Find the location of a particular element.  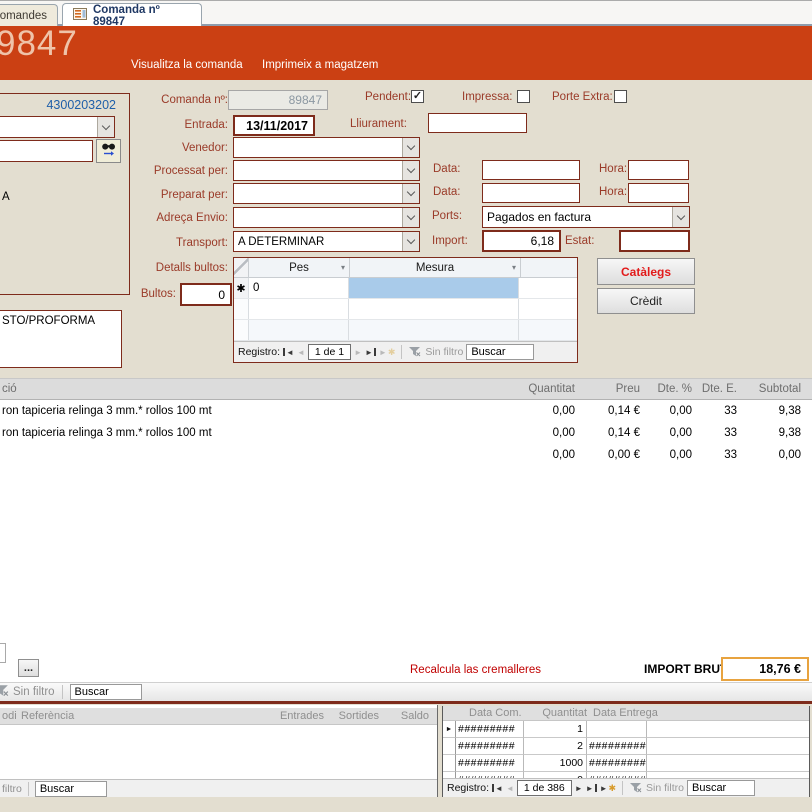

preparat-hora-field is located at coordinates (658, 193).